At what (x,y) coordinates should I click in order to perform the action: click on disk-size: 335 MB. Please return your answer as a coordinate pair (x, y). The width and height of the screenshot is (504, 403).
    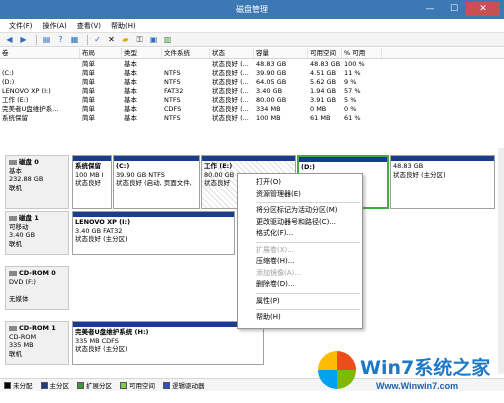
    Looking at the image, I should click on (21, 345).